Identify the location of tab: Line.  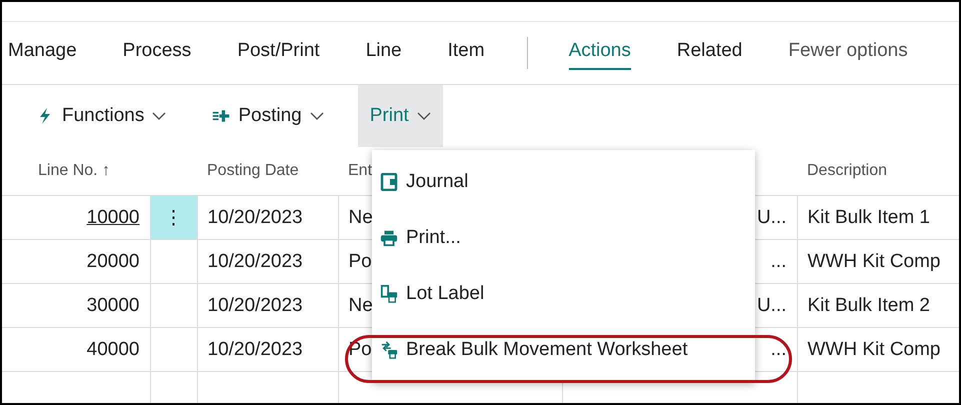
(384, 53).